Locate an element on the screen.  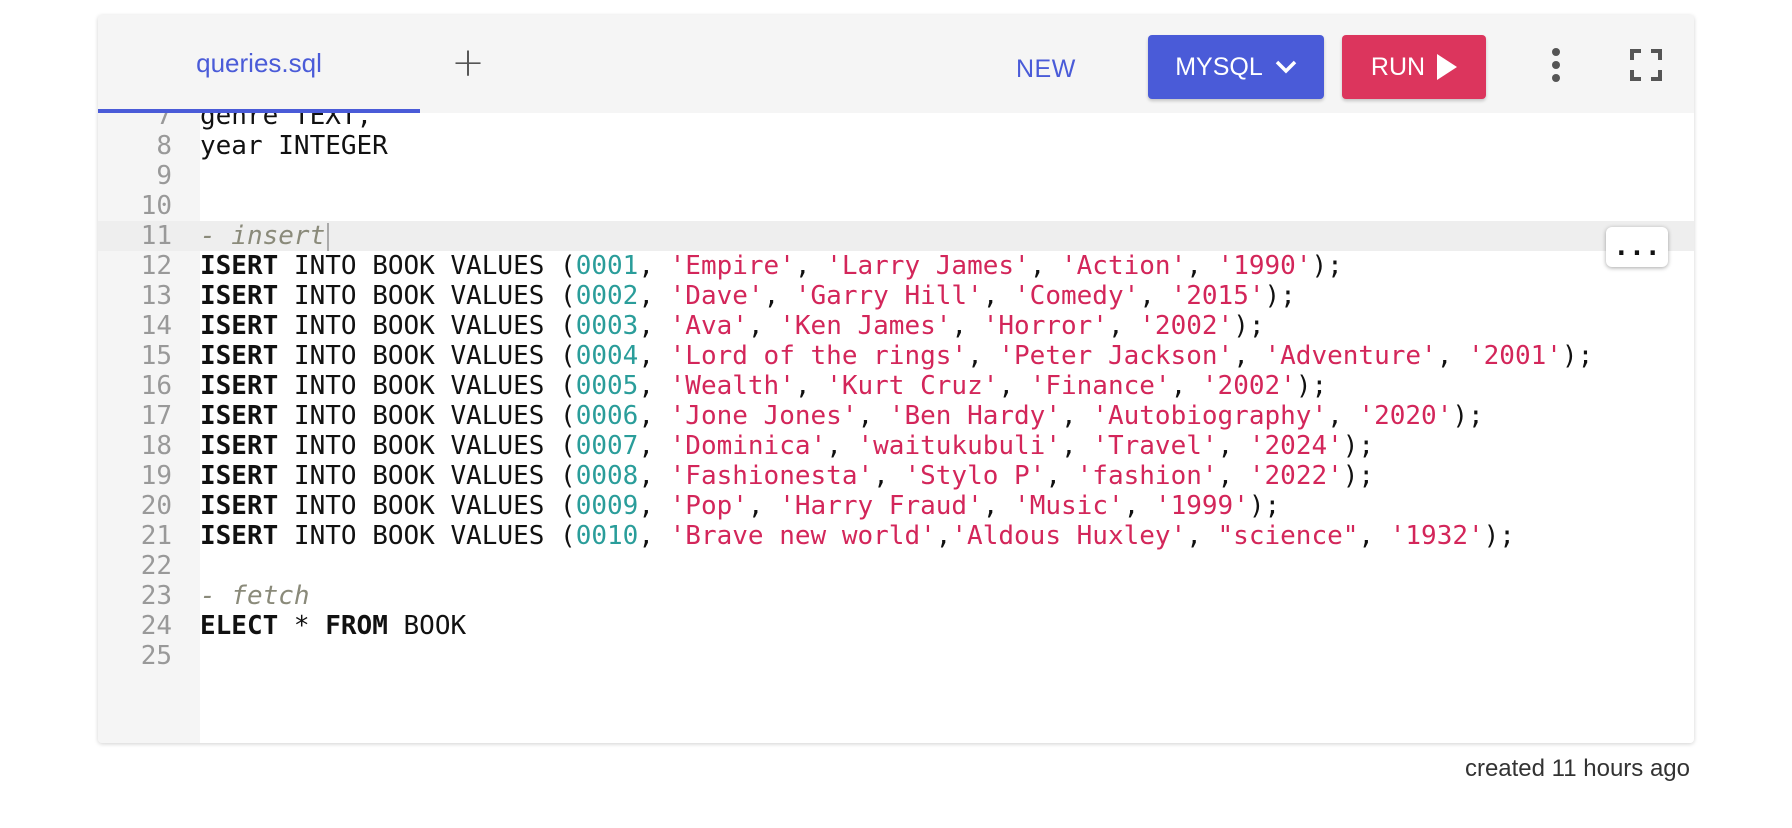
code-token: 'Action' is located at coordinates (1124, 266).